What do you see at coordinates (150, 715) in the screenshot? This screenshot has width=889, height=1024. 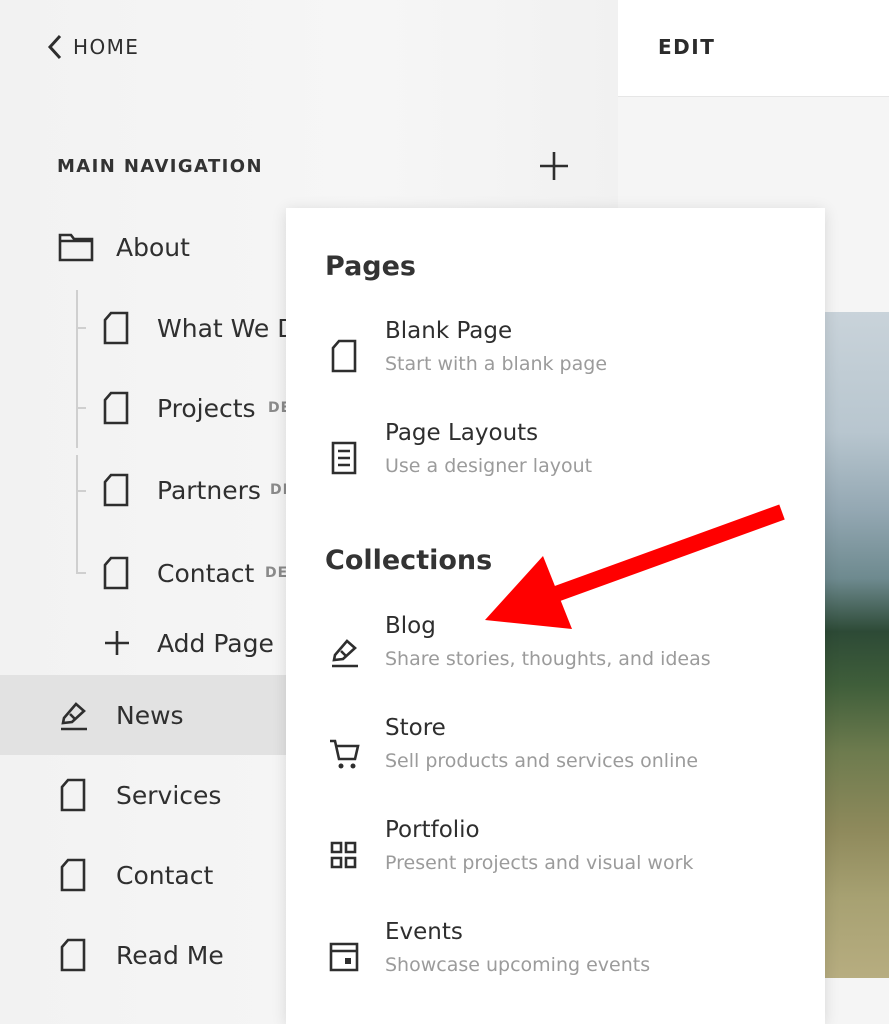 I see `nav-item-label: News` at bounding box center [150, 715].